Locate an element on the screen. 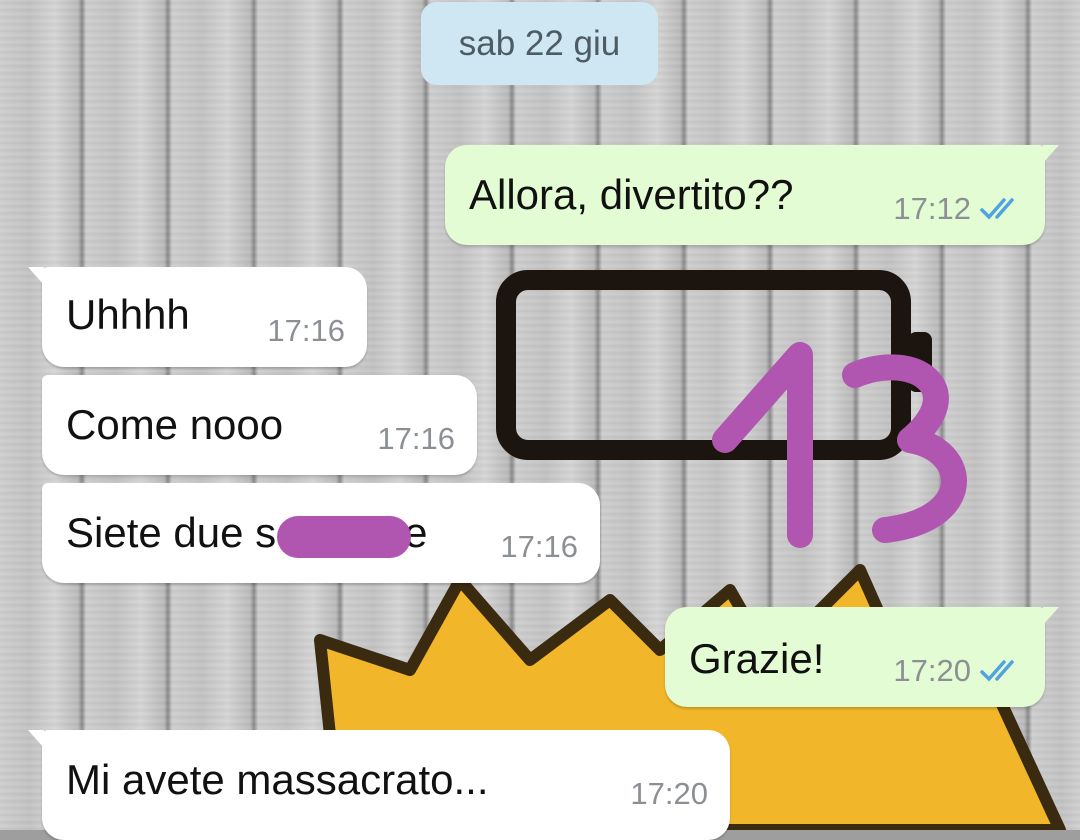 This screenshot has height=840, width=1080. redaction-mark is located at coordinates (344, 537).